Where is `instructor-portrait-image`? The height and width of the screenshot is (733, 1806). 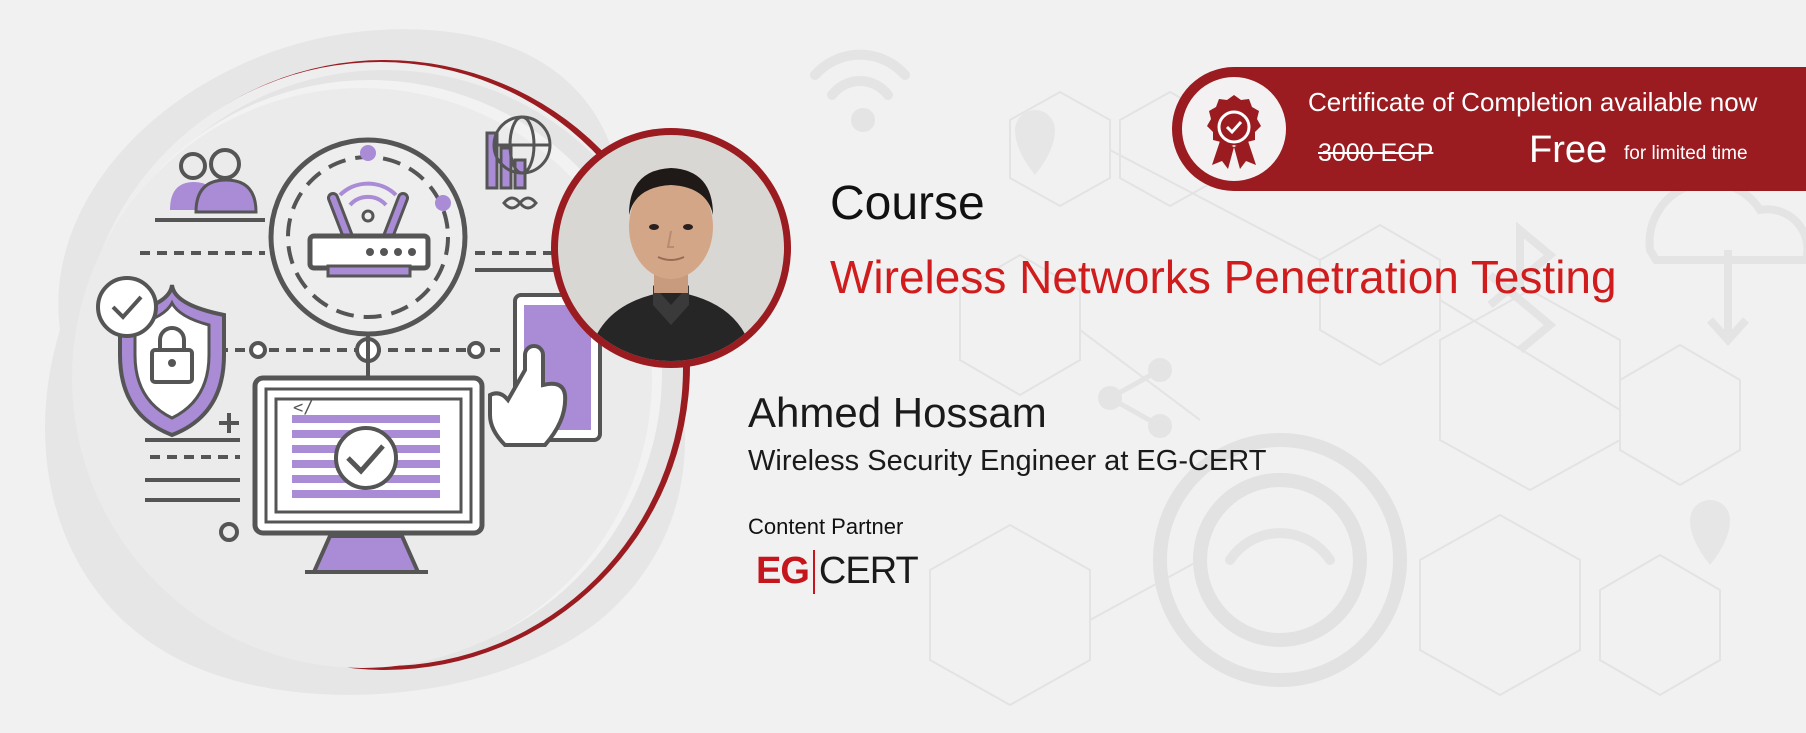
instructor-portrait-image is located at coordinates (671, 248).